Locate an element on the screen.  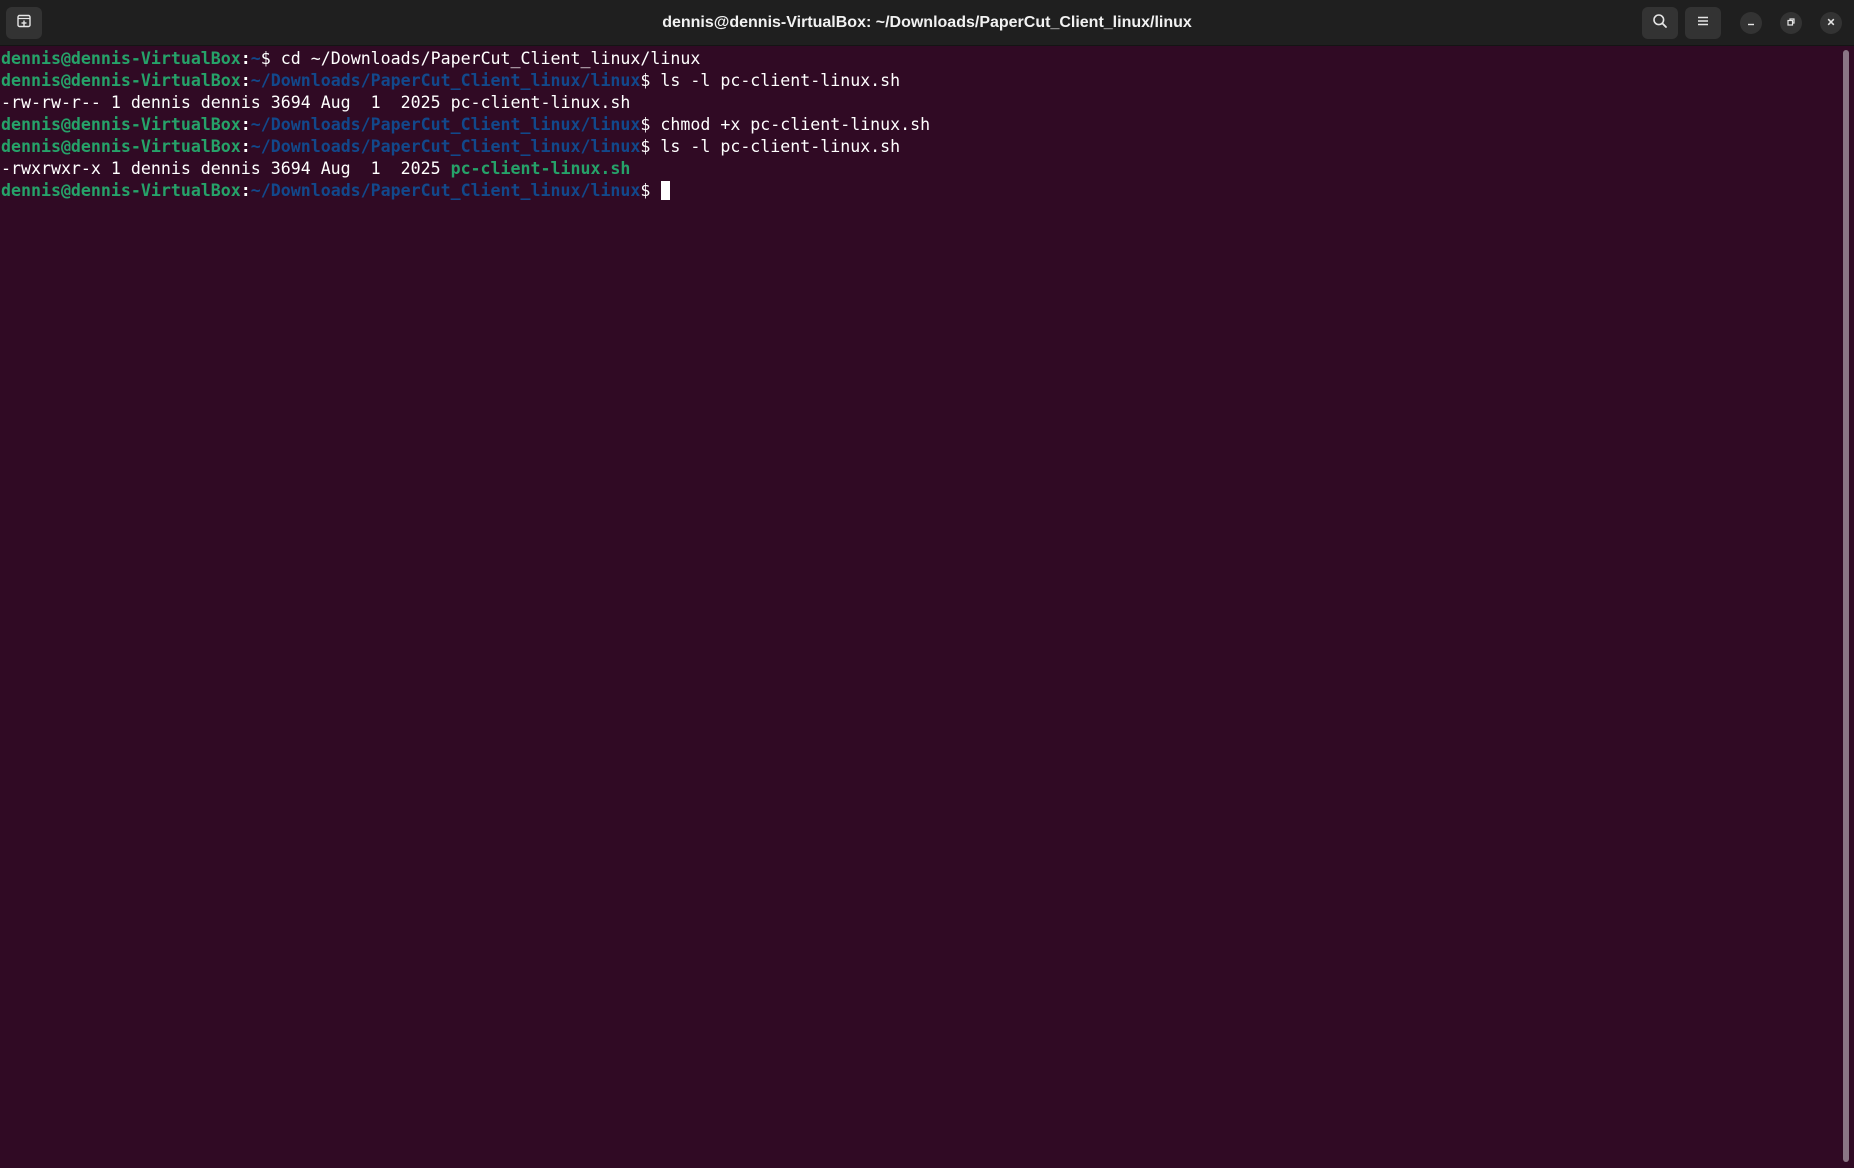
hamburger-menu-icon is located at coordinates (1703, 23).